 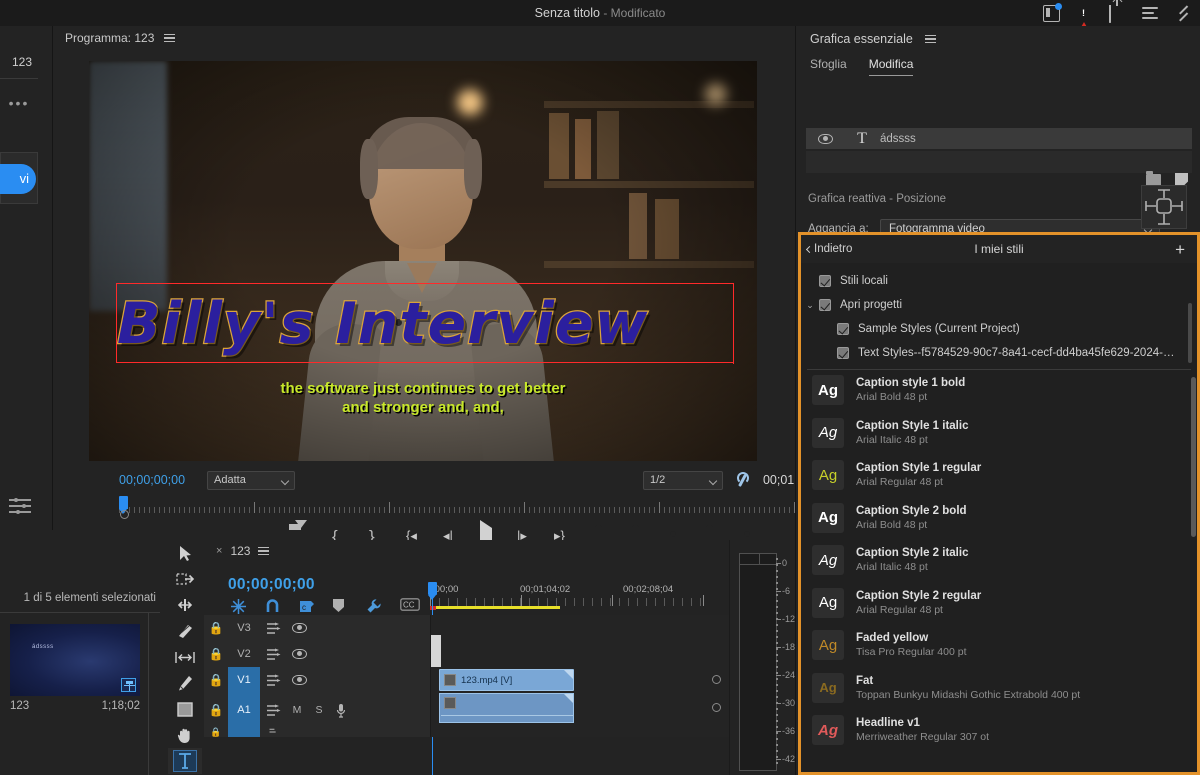 What do you see at coordinates (1150, 13) in the screenshot?
I see `menu-lines-icon` at bounding box center [1150, 13].